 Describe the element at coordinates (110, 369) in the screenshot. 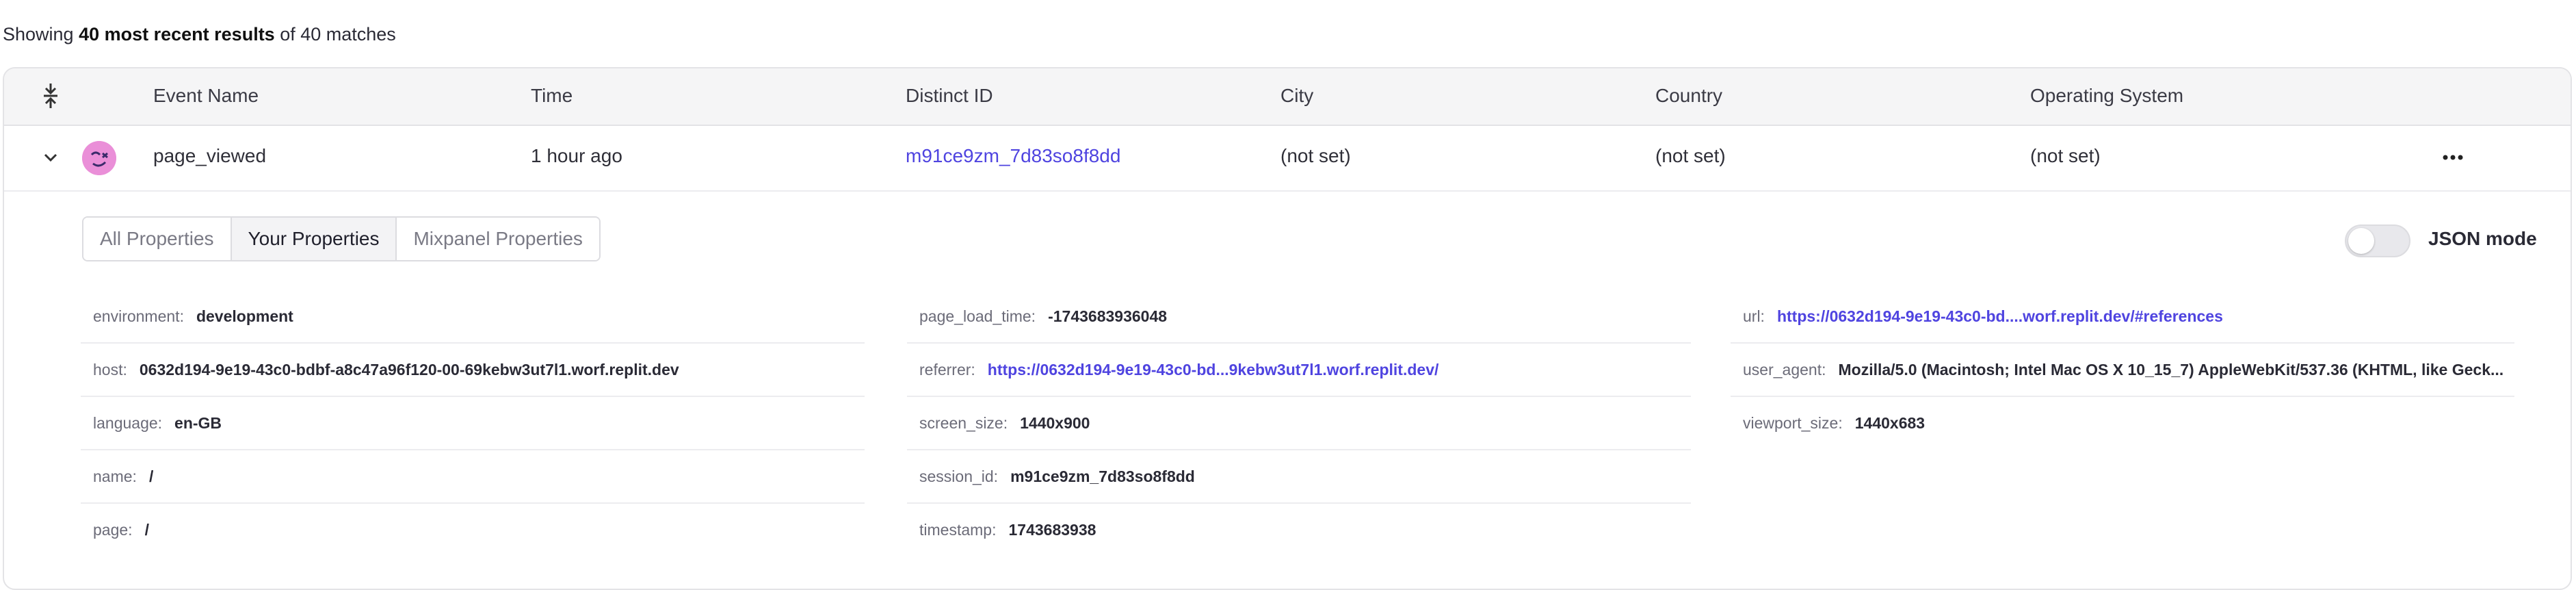

I see `property-key: host:` at that location.